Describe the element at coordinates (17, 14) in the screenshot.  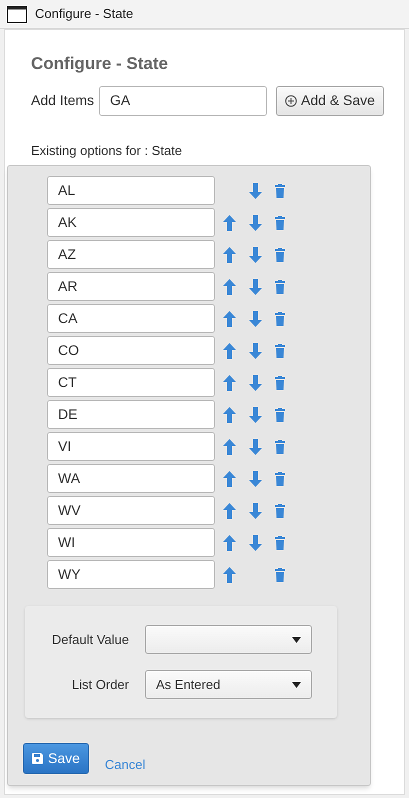
I see `window-icon` at that location.